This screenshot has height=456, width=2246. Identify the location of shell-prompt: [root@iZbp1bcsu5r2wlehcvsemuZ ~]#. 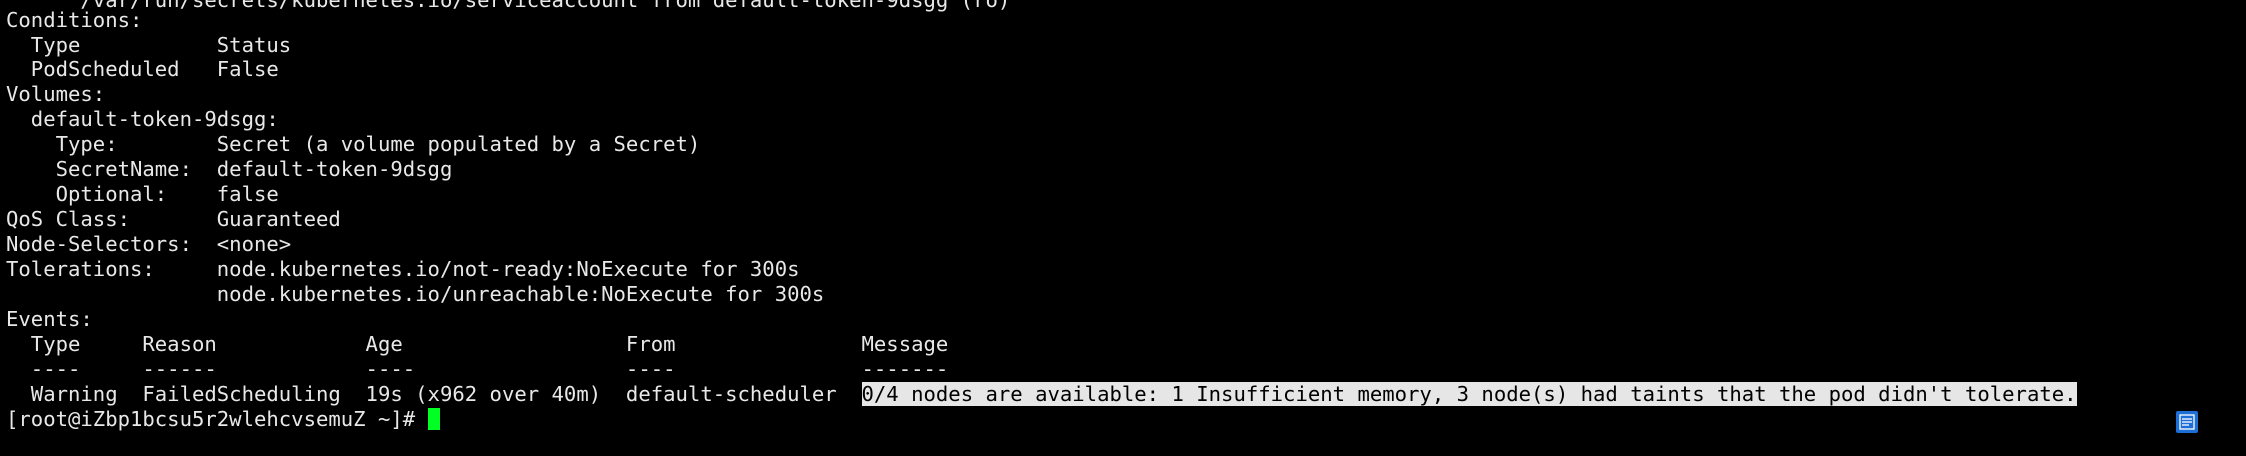
(217, 419).